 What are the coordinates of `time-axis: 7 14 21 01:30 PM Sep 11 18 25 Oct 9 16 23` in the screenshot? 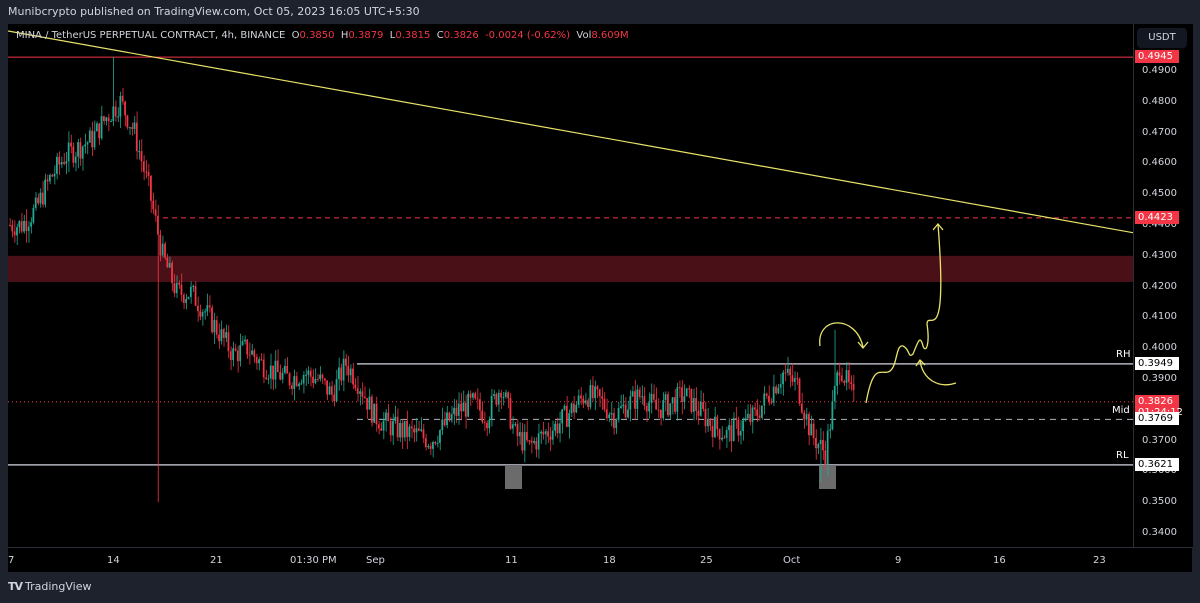 It's located at (600, 559).